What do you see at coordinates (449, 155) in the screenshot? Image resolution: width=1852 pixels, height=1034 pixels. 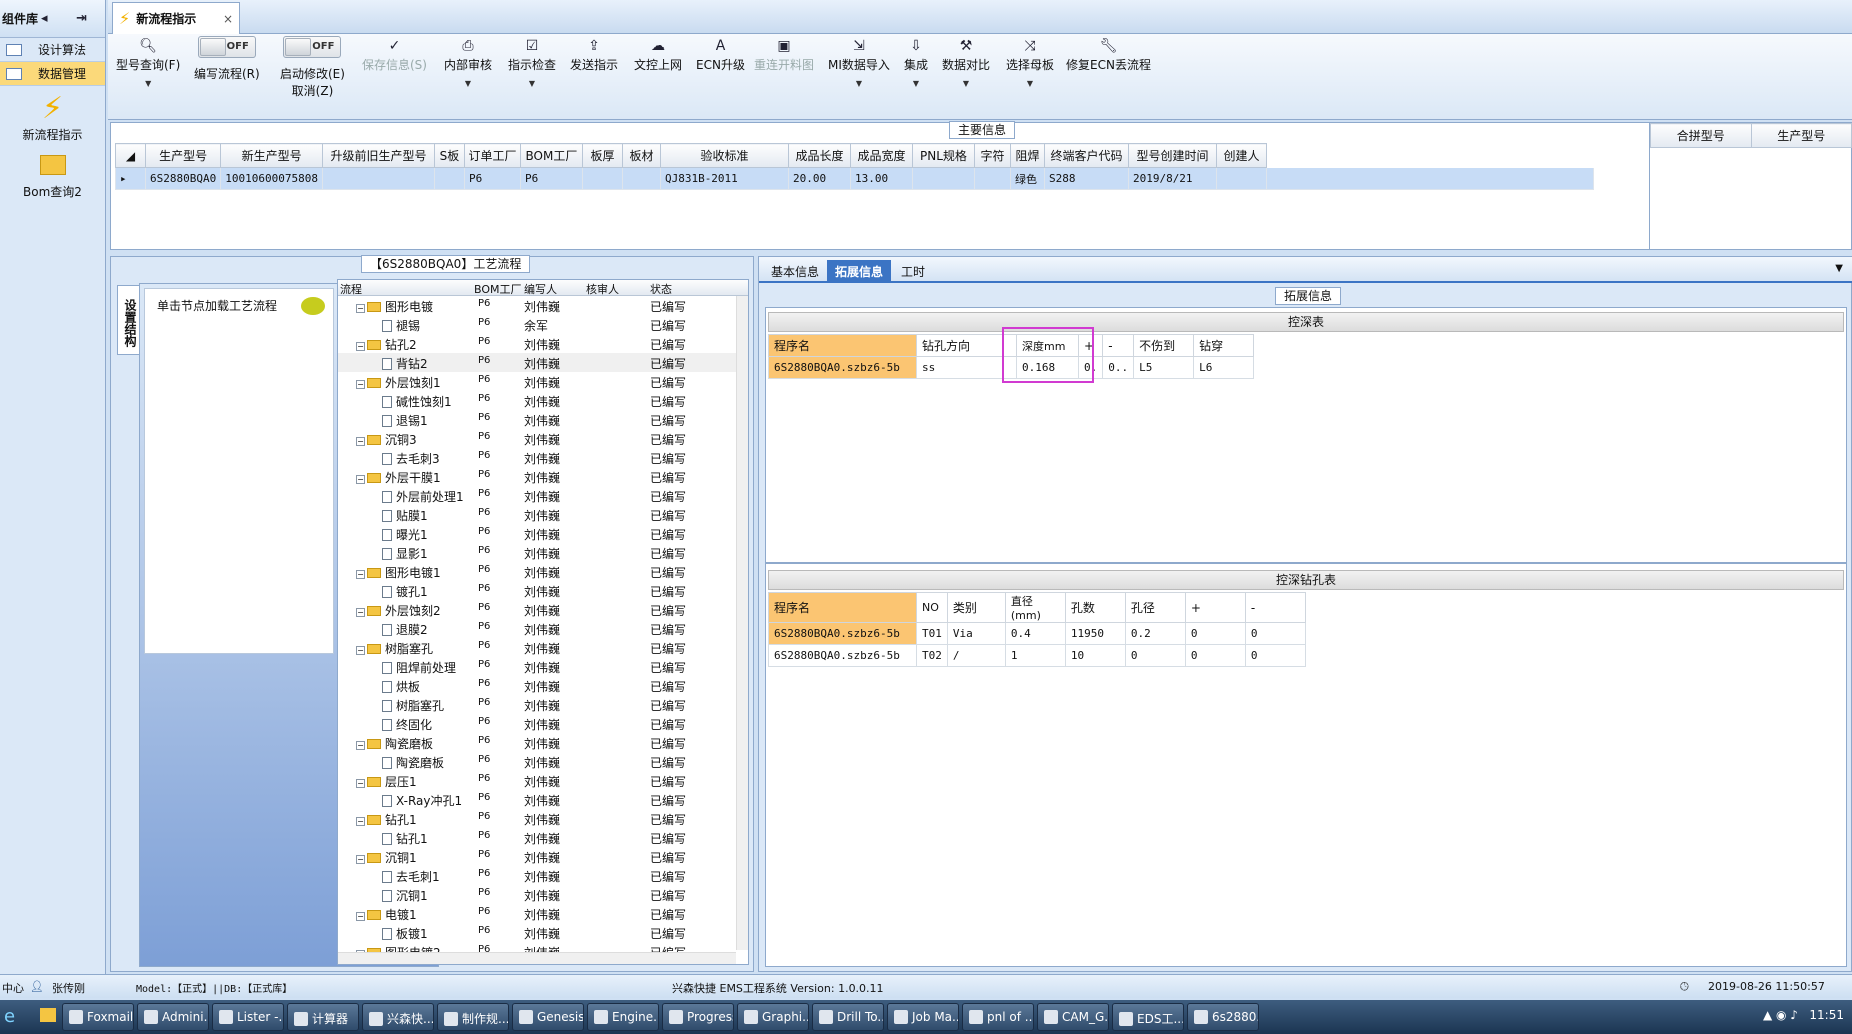 I see `column-header: S板` at bounding box center [449, 155].